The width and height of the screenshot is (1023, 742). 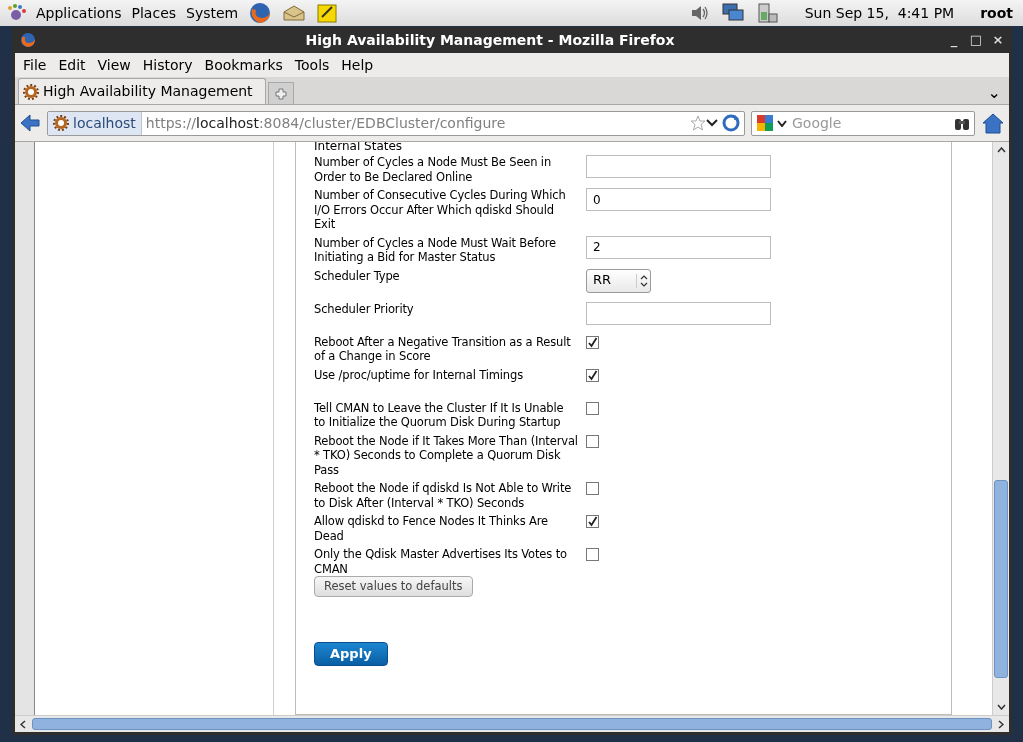 I want to click on browser-tab: High Availability Management, so click(x=142, y=91).